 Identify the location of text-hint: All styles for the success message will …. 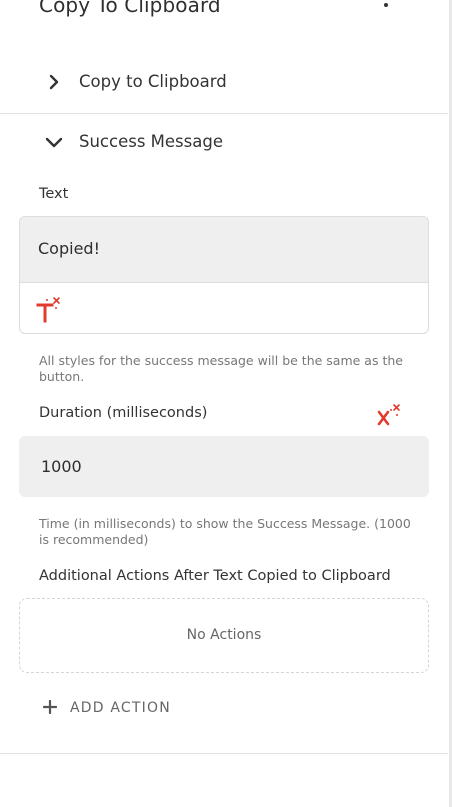
(221, 368).